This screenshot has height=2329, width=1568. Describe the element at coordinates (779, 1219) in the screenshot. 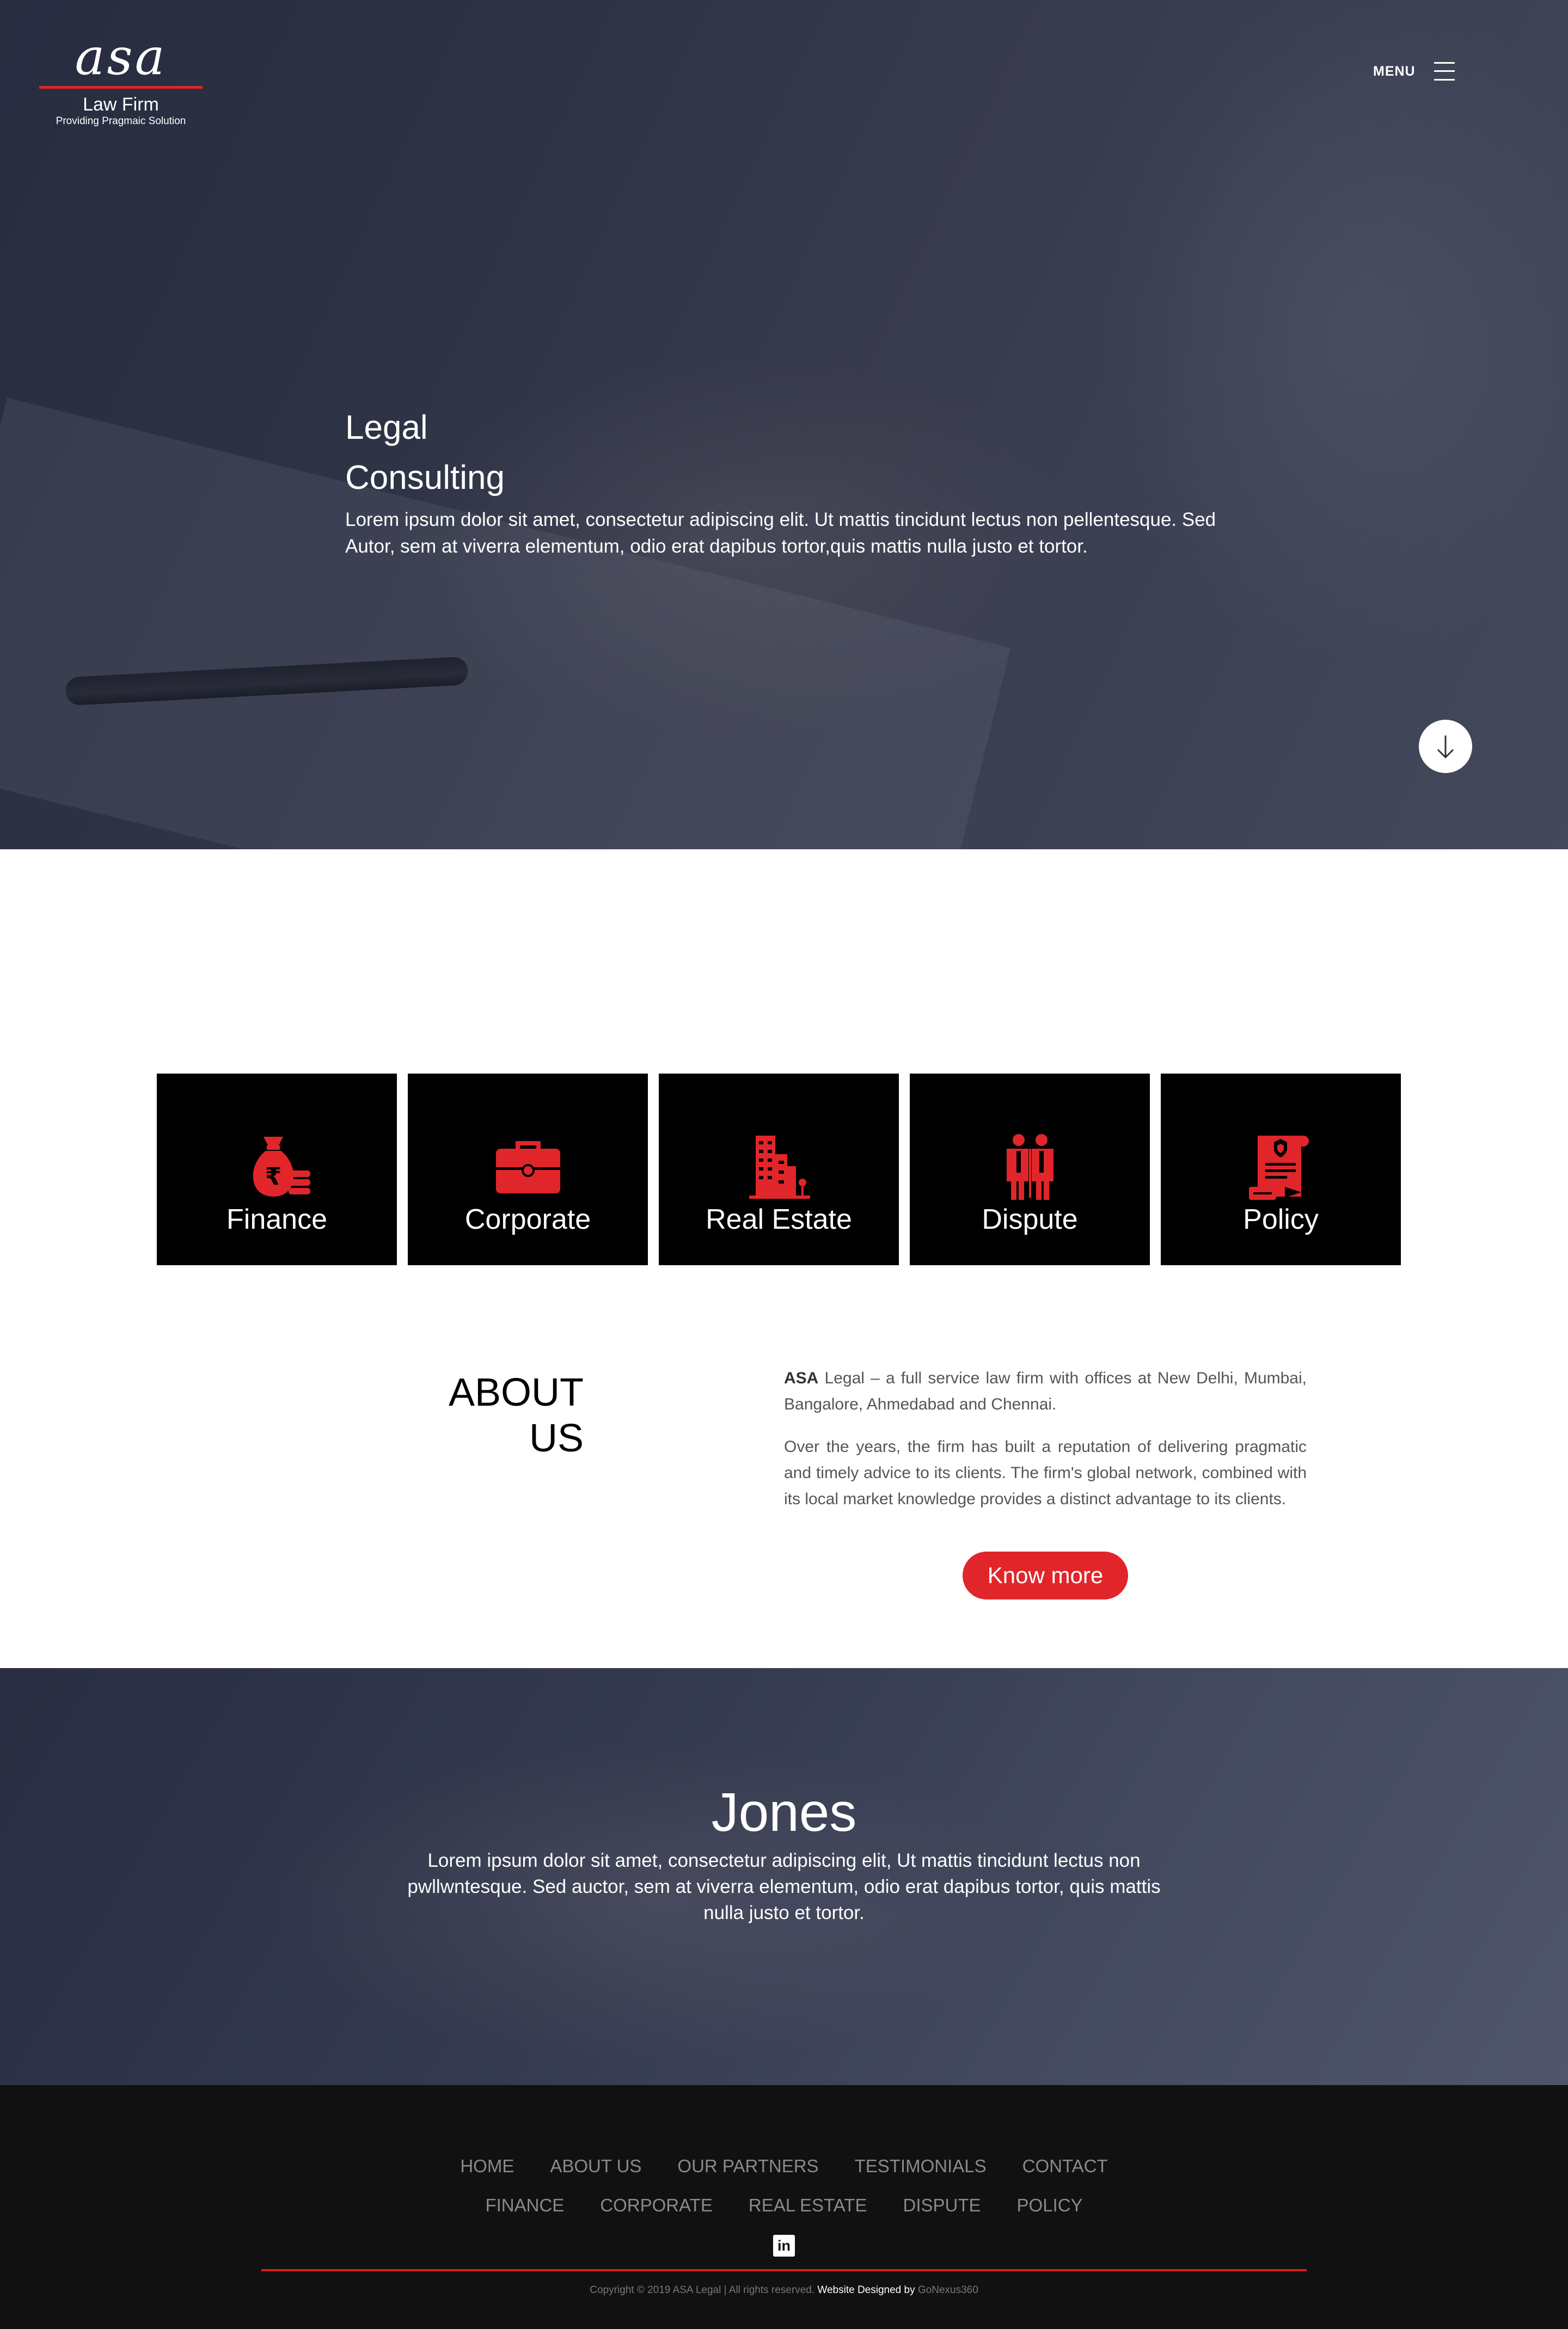

I see `service-label: Real Estate` at that location.